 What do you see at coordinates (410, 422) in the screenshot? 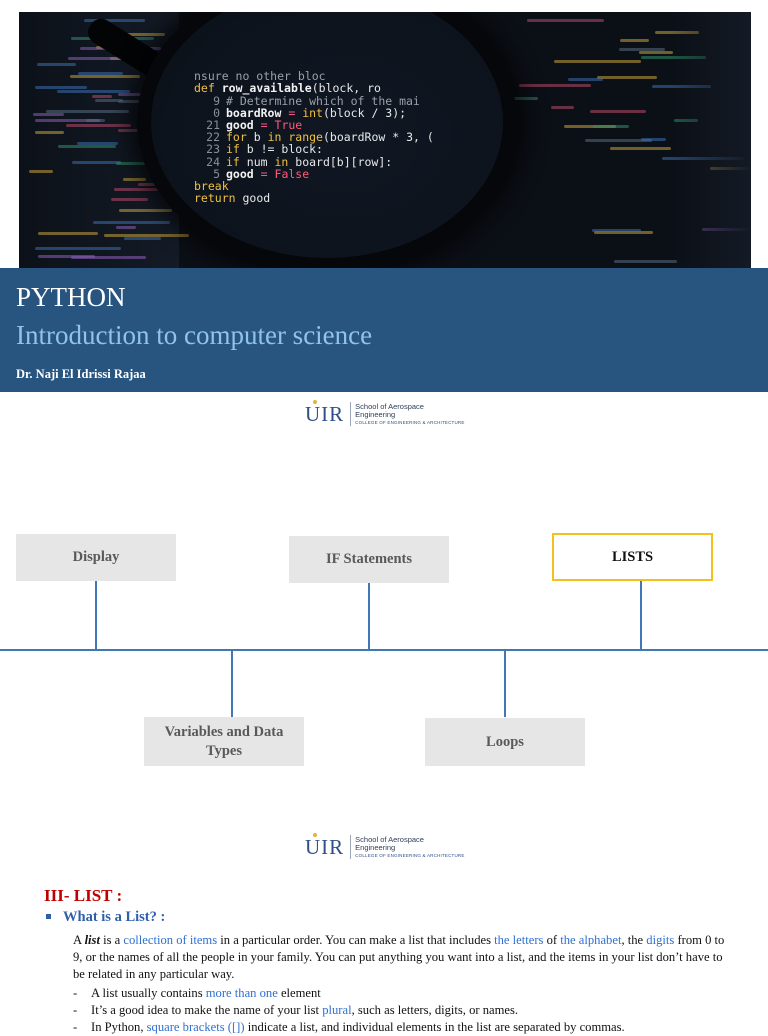
I see `logo-line-3: COLLEGE OF ENGINEERING & ARCHITECTURE` at bounding box center [410, 422].